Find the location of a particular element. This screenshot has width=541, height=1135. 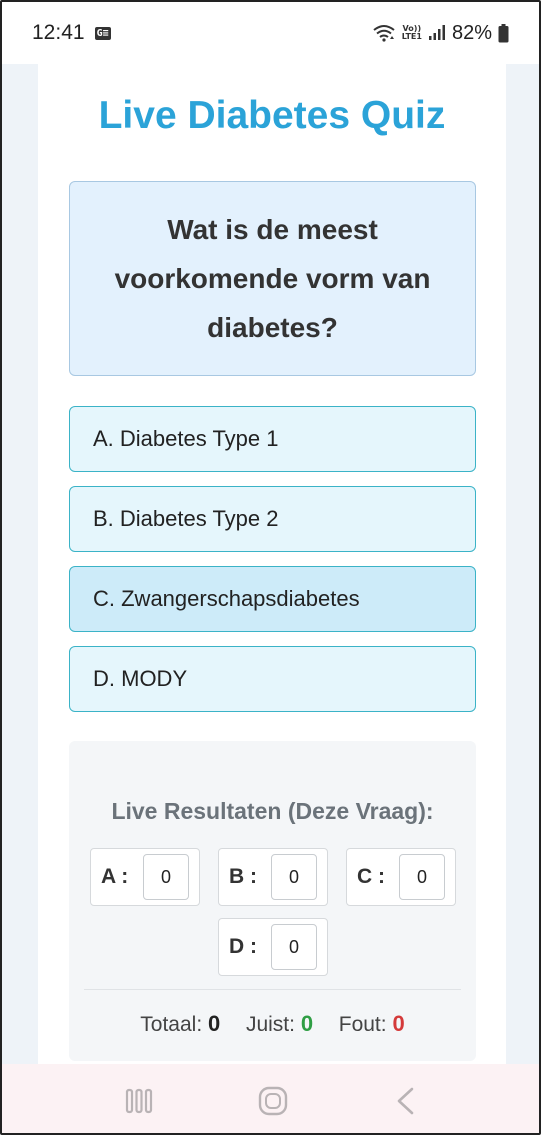

correct-label: Juist: is located at coordinates (270, 1024).